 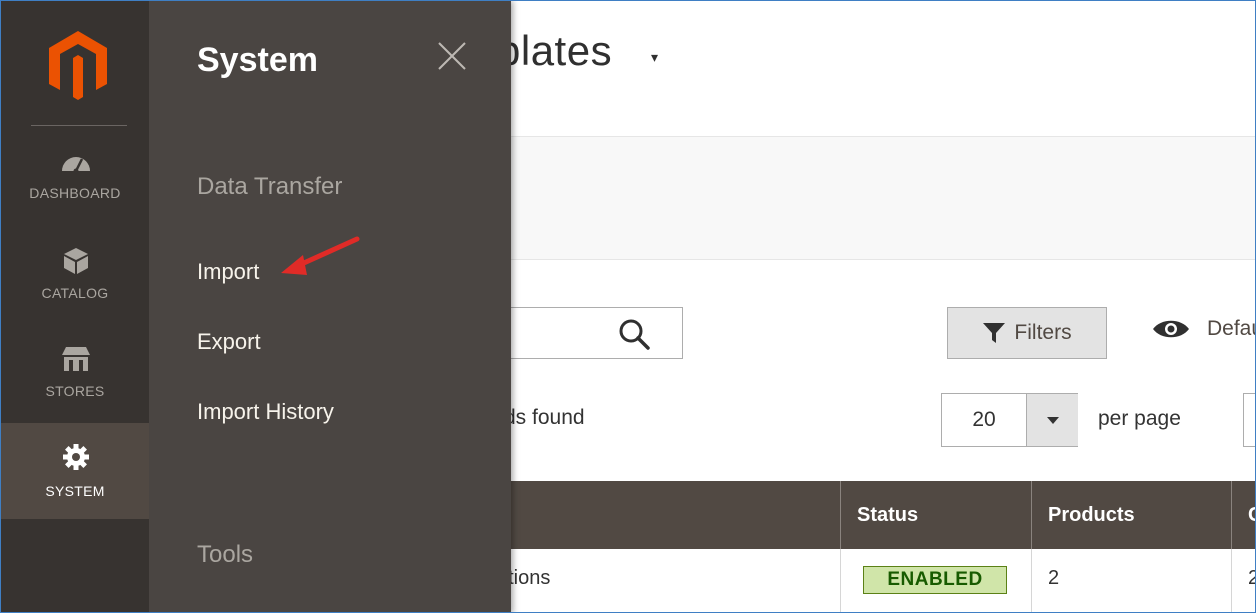 I want to click on stores-icon, so click(x=76, y=359).